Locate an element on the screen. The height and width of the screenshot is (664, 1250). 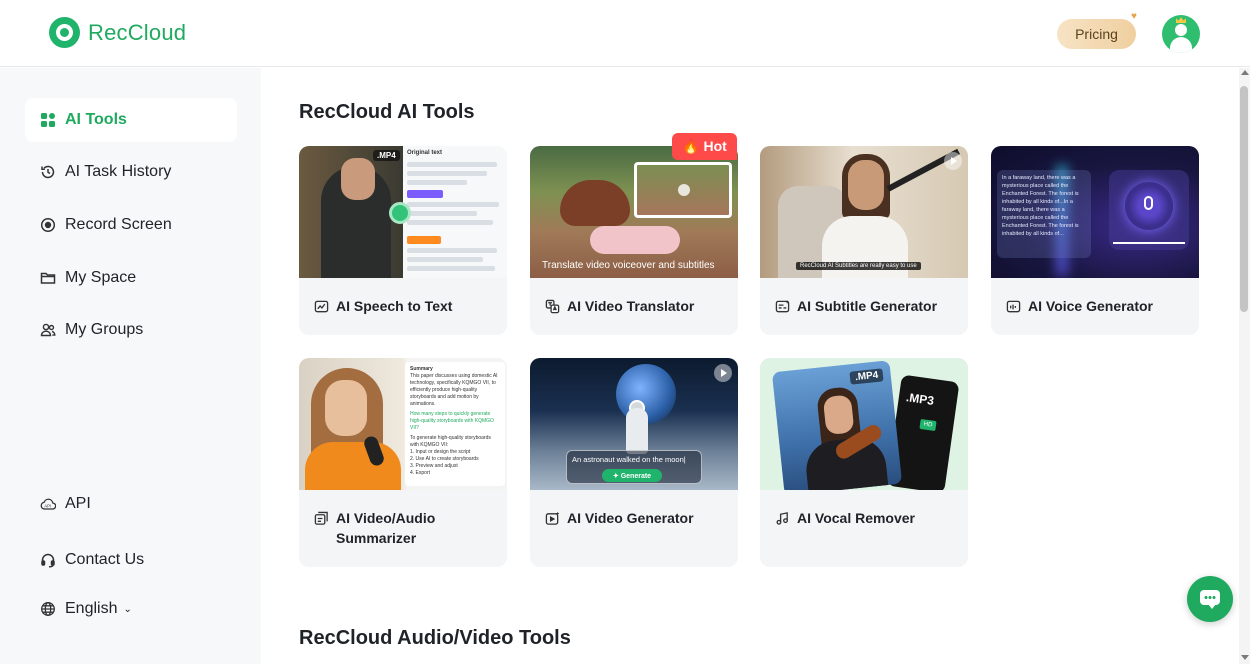
logo-text: RecCloud is located at coordinates (137, 32).